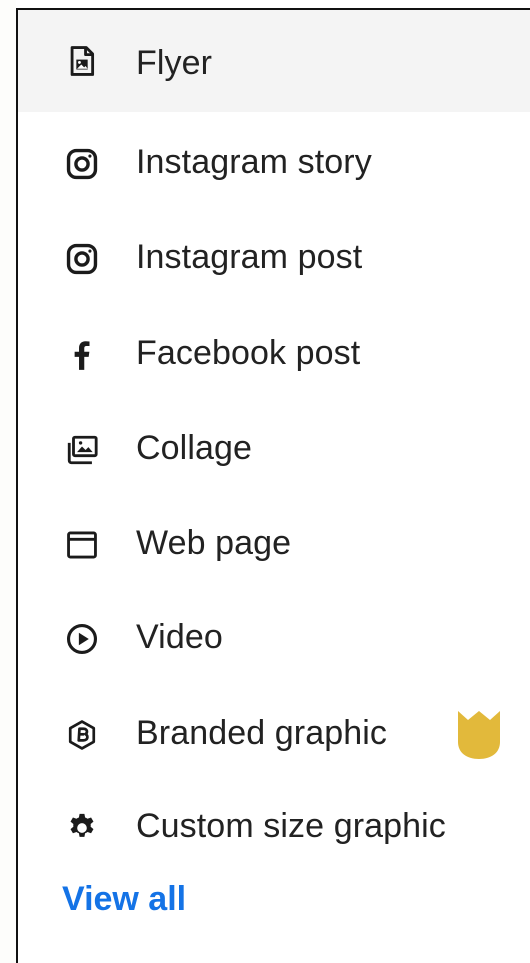 The image size is (530, 963). Describe the element at coordinates (291, 826) in the screenshot. I see `menu-item-label: Custom size graphic` at that location.